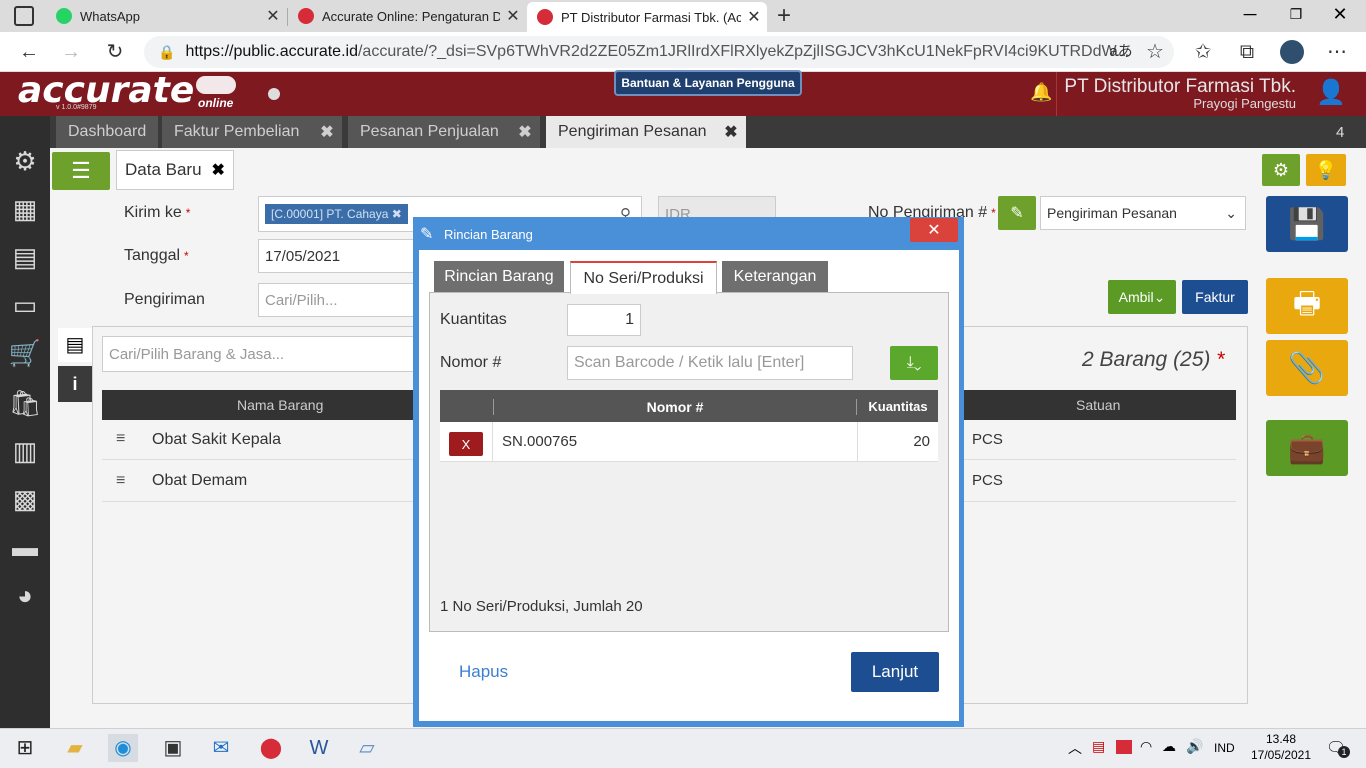  I want to click on bag-icon: 🛍, so click(25, 403).